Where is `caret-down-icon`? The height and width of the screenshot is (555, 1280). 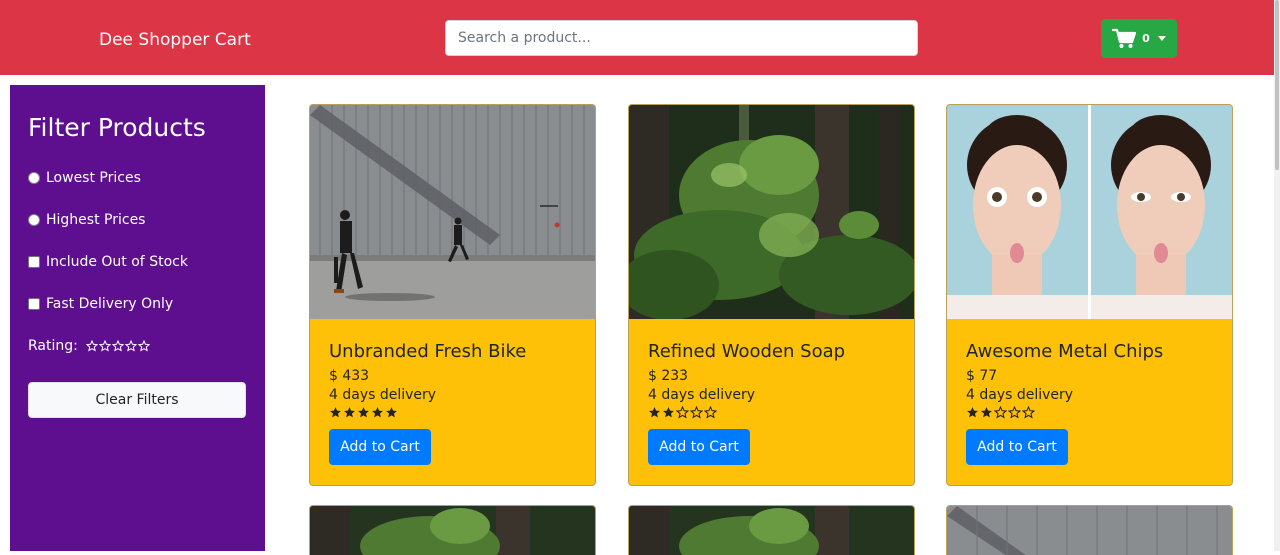
caret-down-icon is located at coordinates (1161, 38).